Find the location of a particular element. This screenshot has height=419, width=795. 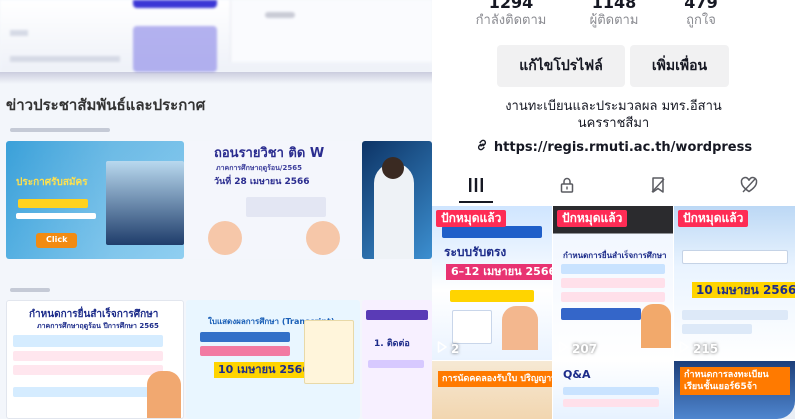

following-label: กำลังติดตาม is located at coordinates (511, 20).